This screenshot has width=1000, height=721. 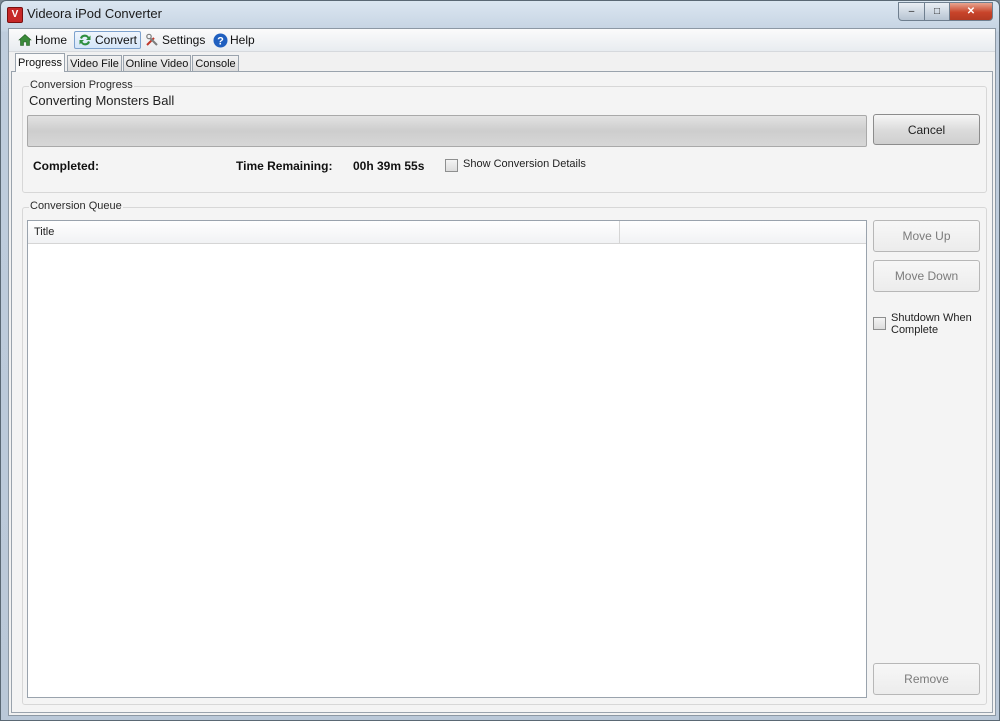 I want to click on title-column-header: Title, so click(x=324, y=232).